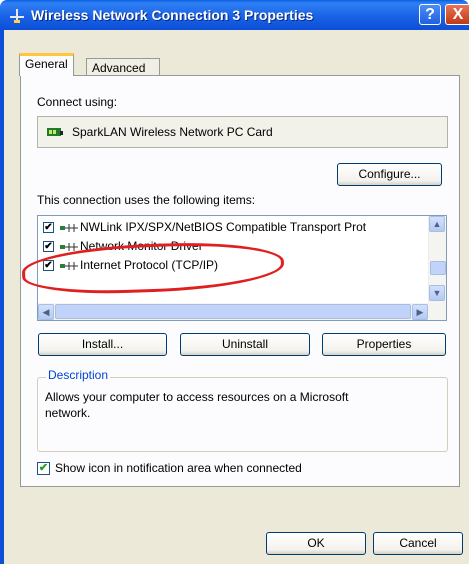  What do you see at coordinates (245, 344) in the screenshot?
I see `uninstall-button: Uninstall` at bounding box center [245, 344].